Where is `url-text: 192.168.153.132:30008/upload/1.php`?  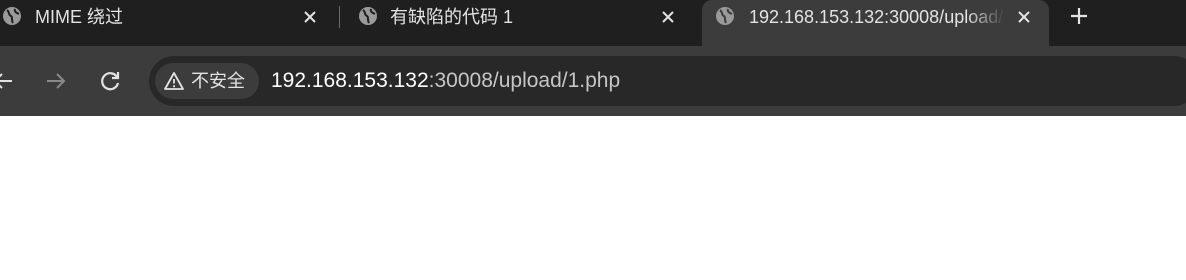 url-text: 192.168.153.132:30008/upload/1.php is located at coordinates (445, 81).